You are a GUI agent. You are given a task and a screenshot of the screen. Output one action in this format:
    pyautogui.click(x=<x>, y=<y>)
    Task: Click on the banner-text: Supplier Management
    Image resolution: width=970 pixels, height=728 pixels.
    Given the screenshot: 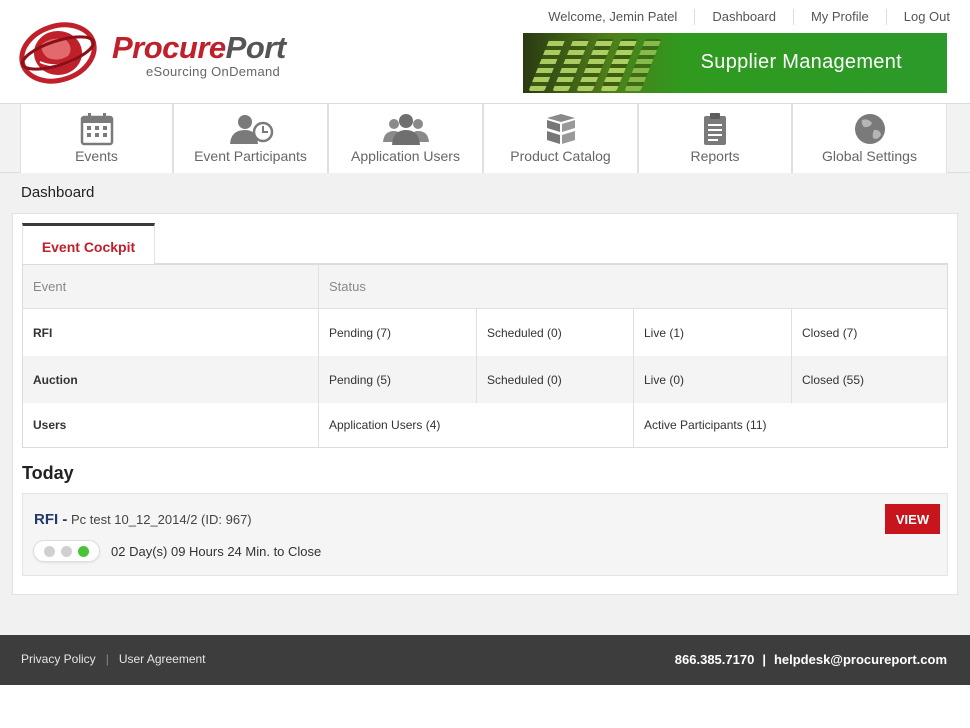 What is the action you would take?
    pyautogui.click(x=801, y=62)
    